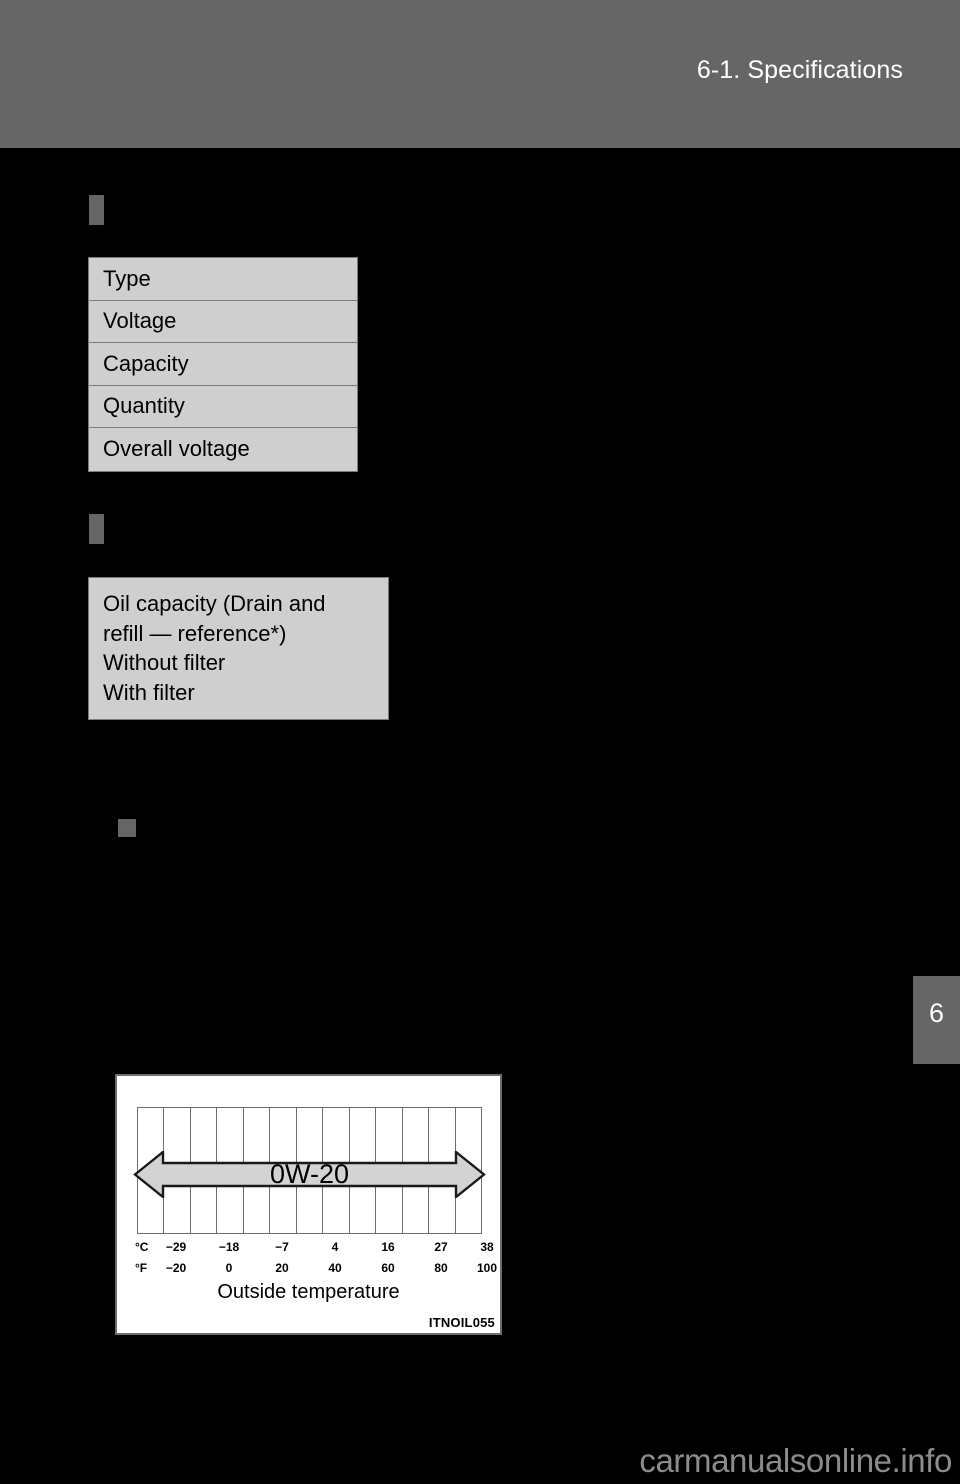 Image resolution: width=960 pixels, height=1484 pixels. I want to click on table-row: Voltage, so click(223, 322).